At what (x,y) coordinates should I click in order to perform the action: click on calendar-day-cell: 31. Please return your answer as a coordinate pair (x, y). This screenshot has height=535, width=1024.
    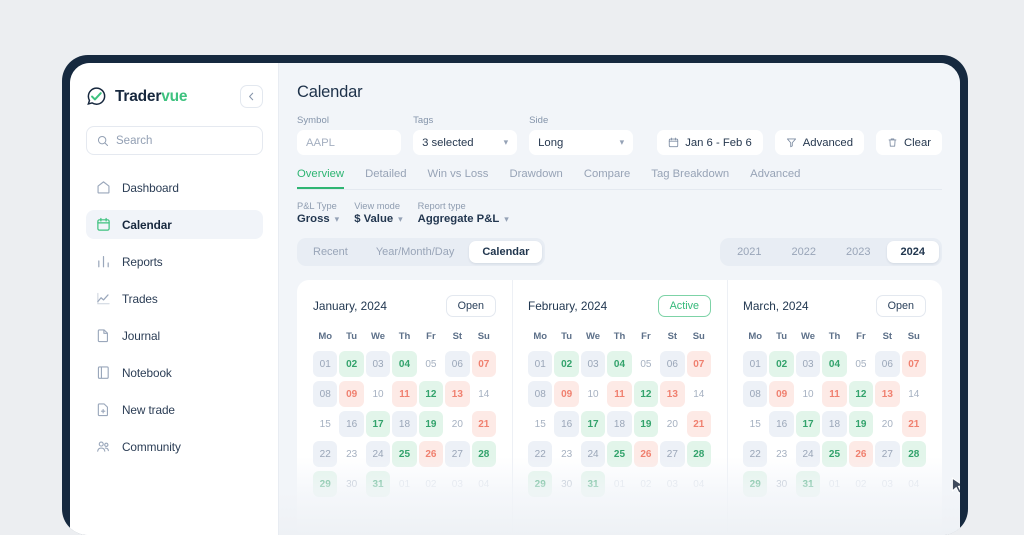
    Looking at the image, I should click on (378, 484).